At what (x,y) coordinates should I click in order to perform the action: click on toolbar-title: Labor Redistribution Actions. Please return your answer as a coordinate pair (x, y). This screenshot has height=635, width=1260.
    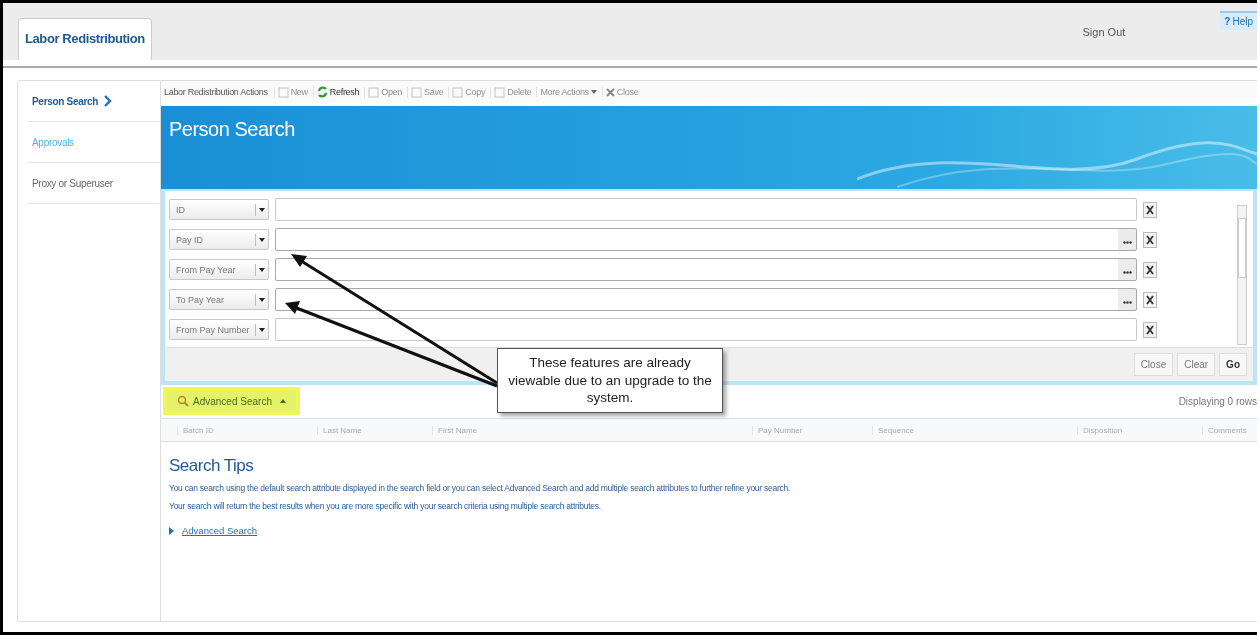
    Looking at the image, I should click on (216, 92).